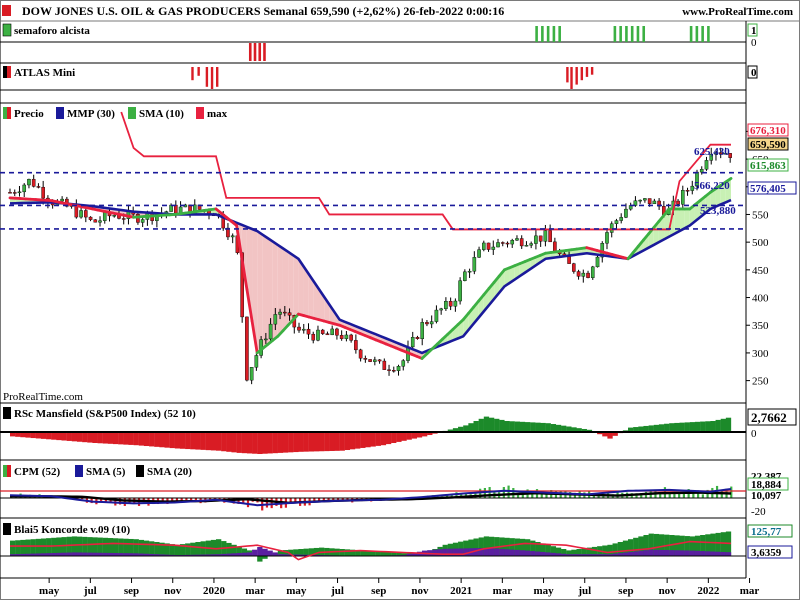 This screenshot has height=605, width=800. What do you see at coordinates (718, 211) in the screenshot?
I see `level-label-3: 523,880` at bounding box center [718, 211].